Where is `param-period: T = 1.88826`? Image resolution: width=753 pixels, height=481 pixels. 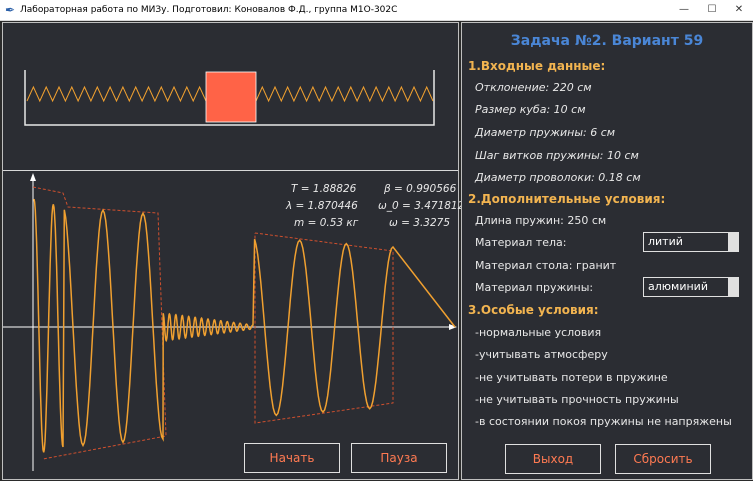
param-period: T = 1.88826 is located at coordinates (324, 189).